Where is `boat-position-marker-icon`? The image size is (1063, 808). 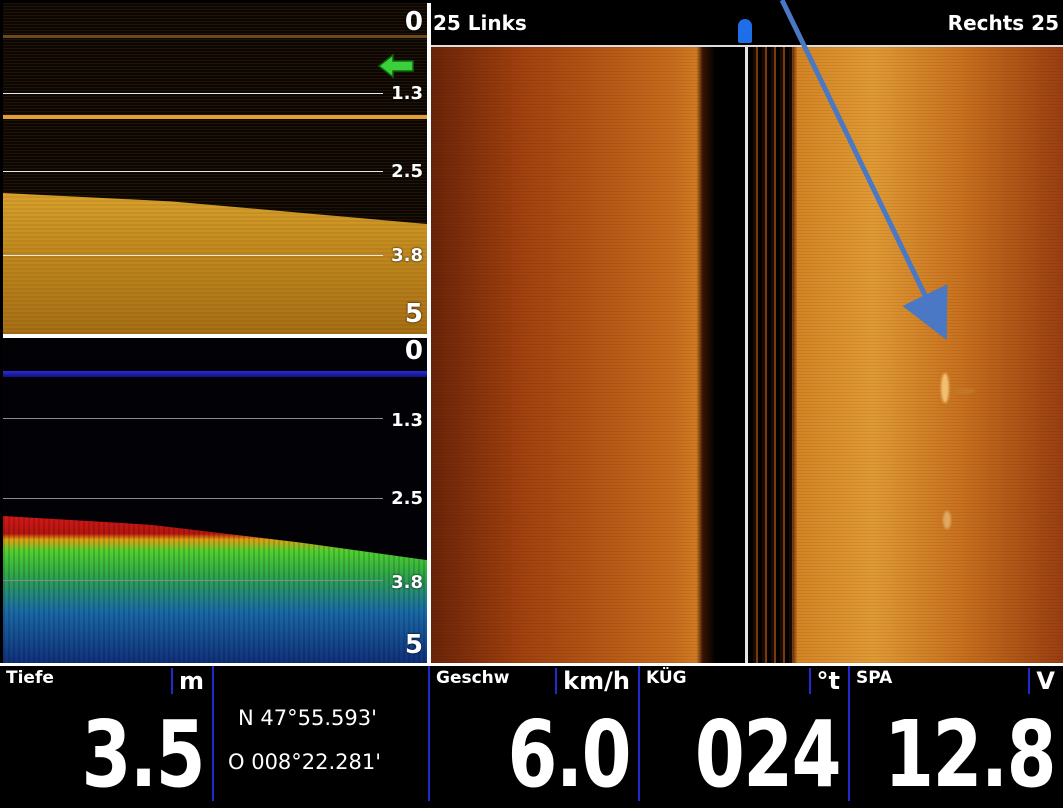 boat-position-marker-icon is located at coordinates (745, 31).